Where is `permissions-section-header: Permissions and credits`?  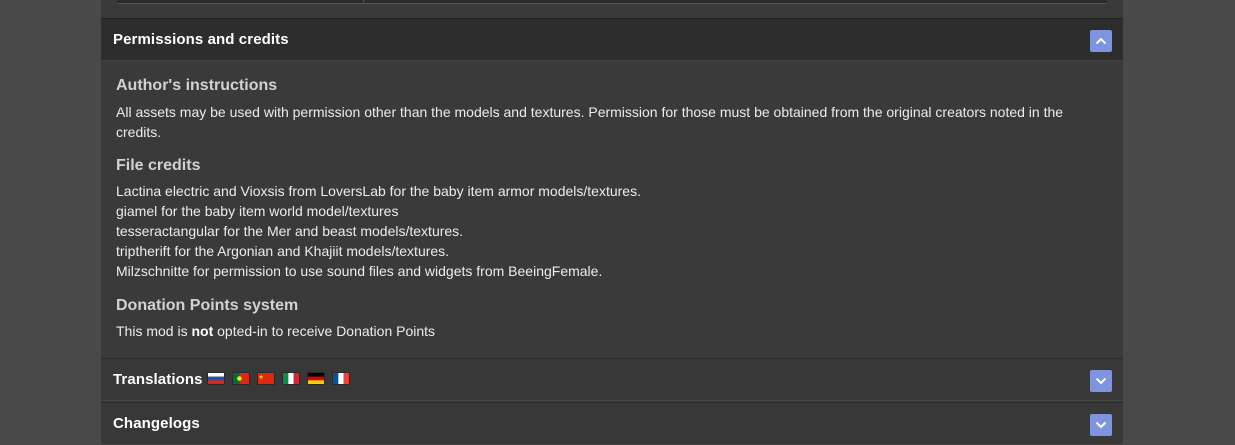 permissions-section-header: Permissions and credits is located at coordinates (612, 39).